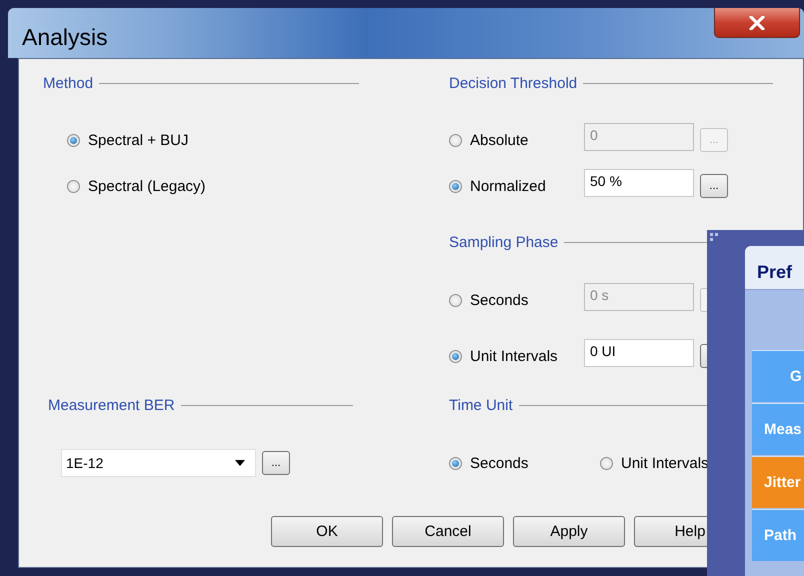 This screenshot has width=804, height=576. I want to click on grip-icon, so click(714, 237).